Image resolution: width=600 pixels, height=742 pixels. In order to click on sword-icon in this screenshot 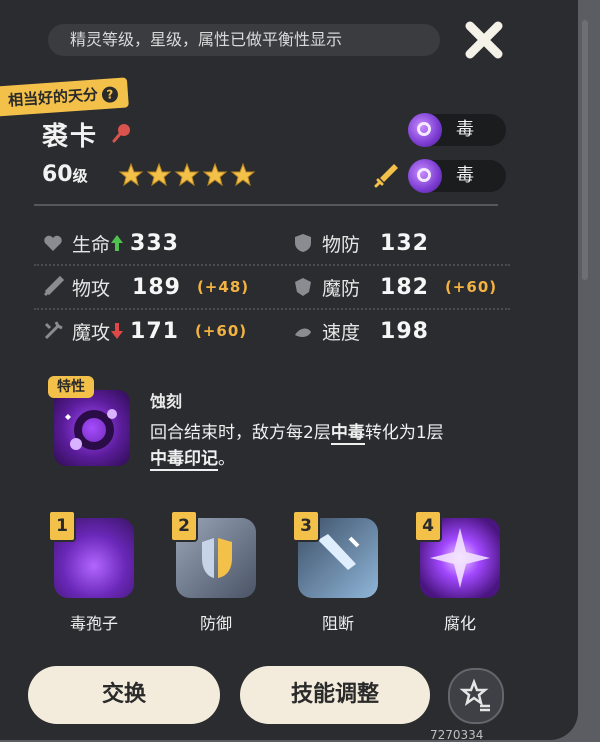, I will do `click(386, 176)`.